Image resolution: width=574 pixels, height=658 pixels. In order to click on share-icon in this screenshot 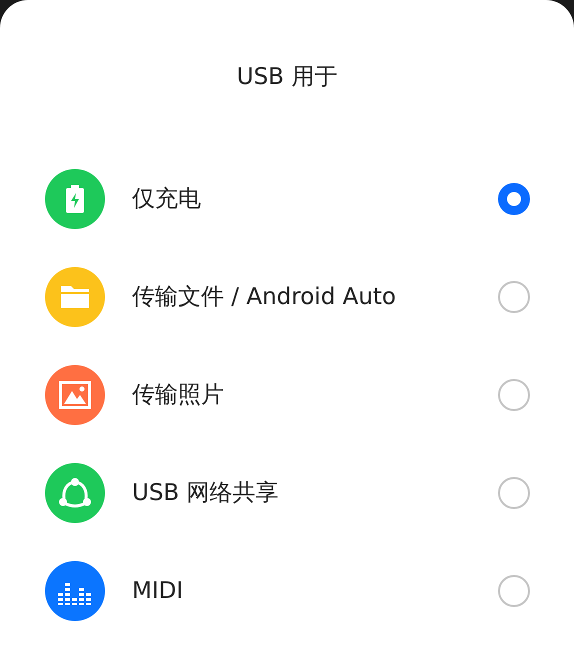, I will do `click(75, 493)`.